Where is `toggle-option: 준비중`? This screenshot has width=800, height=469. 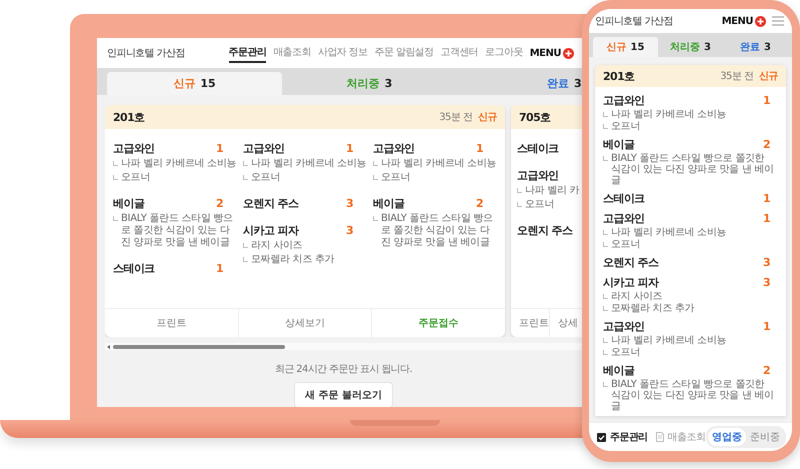
toggle-option: 준비중 is located at coordinates (765, 437).